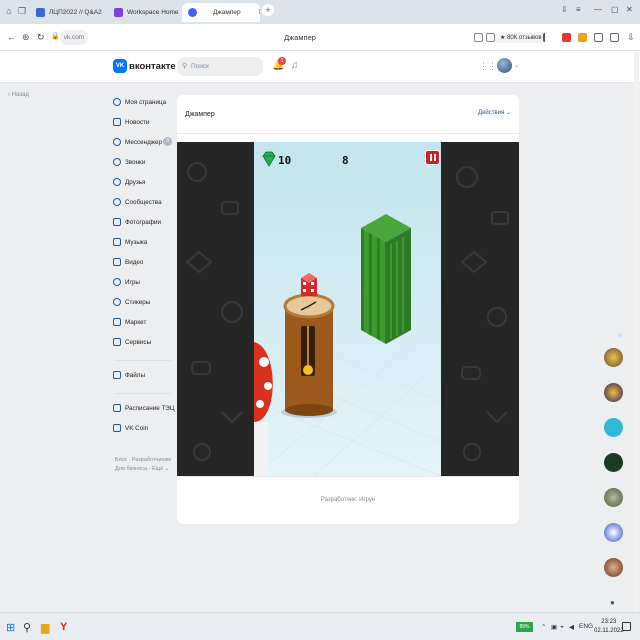 Image resolution: width=640 pixels, height=640 pixels. Describe the element at coordinates (10, 627) in the screenshot. I see `start-icon: ⊞` at that location.